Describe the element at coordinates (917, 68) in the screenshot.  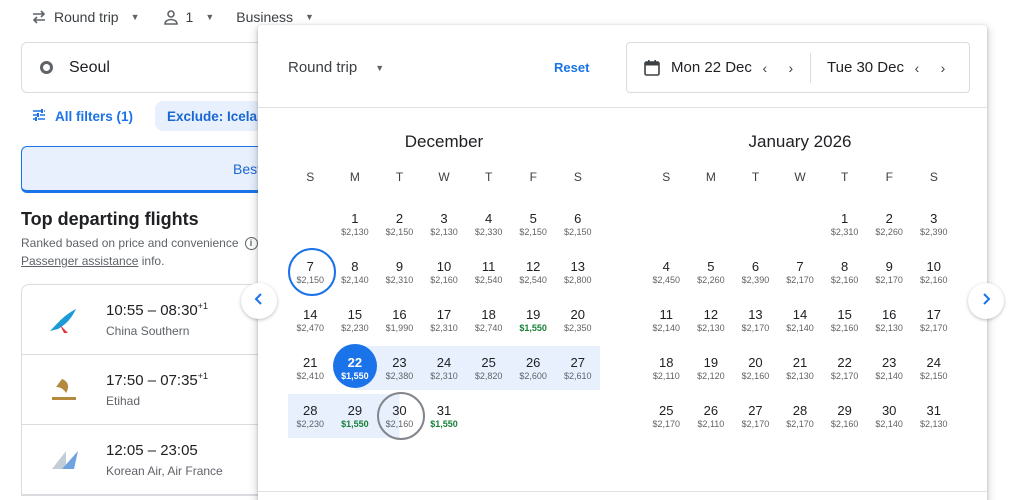
I see `return-prev-icon: ‹` at that location.